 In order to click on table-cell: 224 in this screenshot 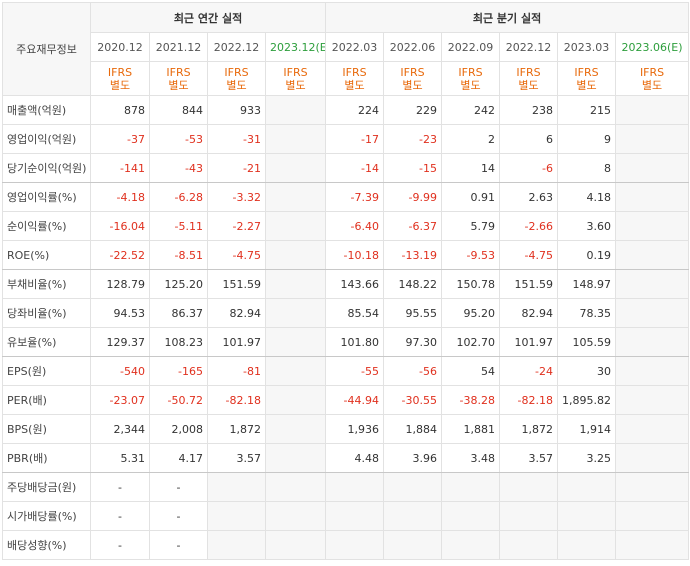, I will do `click(355, 110)`.